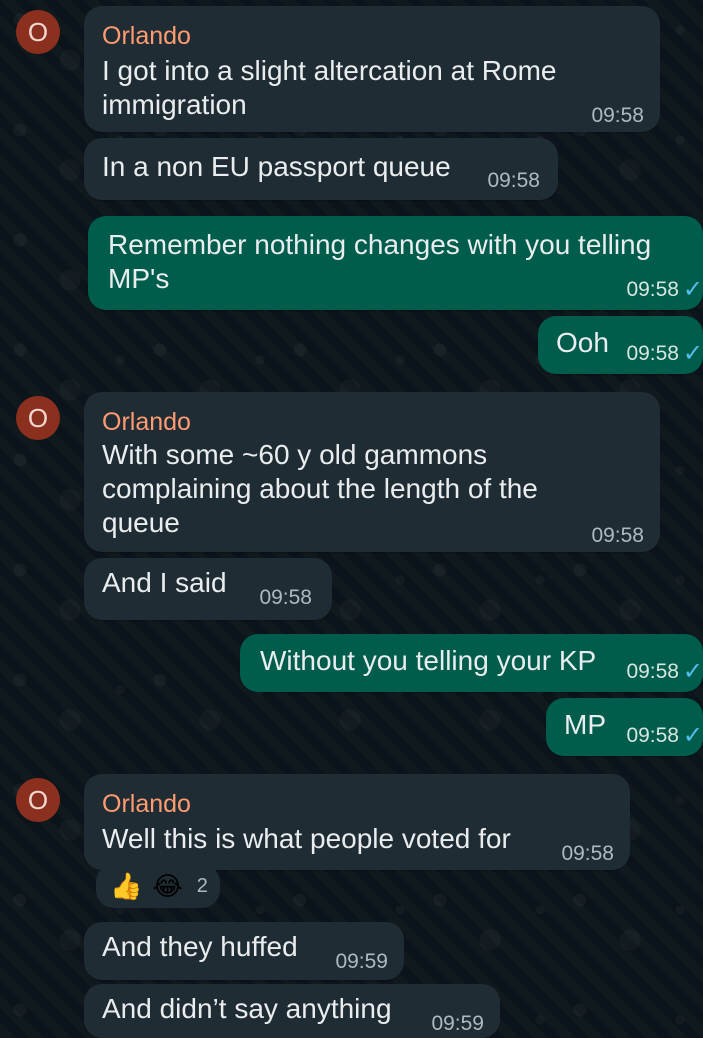 The image size is (703, 1038). Describe the element at coordinates (428, 660) in the screenshot. I see `message-text: Without you telling your KP` at that location.